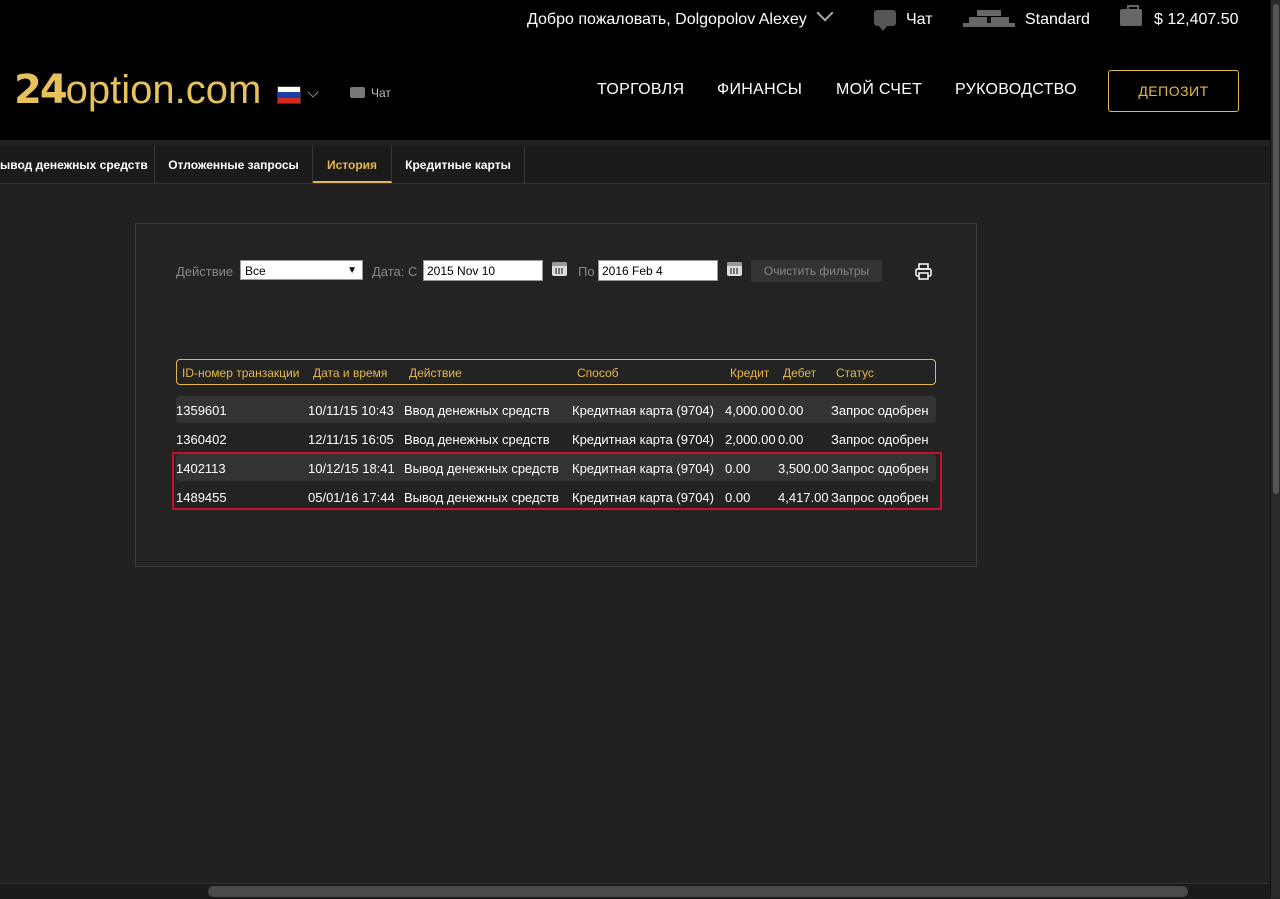  Describe the element at coordinates (750, 439) in the screenshot. I see `cell-credit: 2,000.00` at that location.